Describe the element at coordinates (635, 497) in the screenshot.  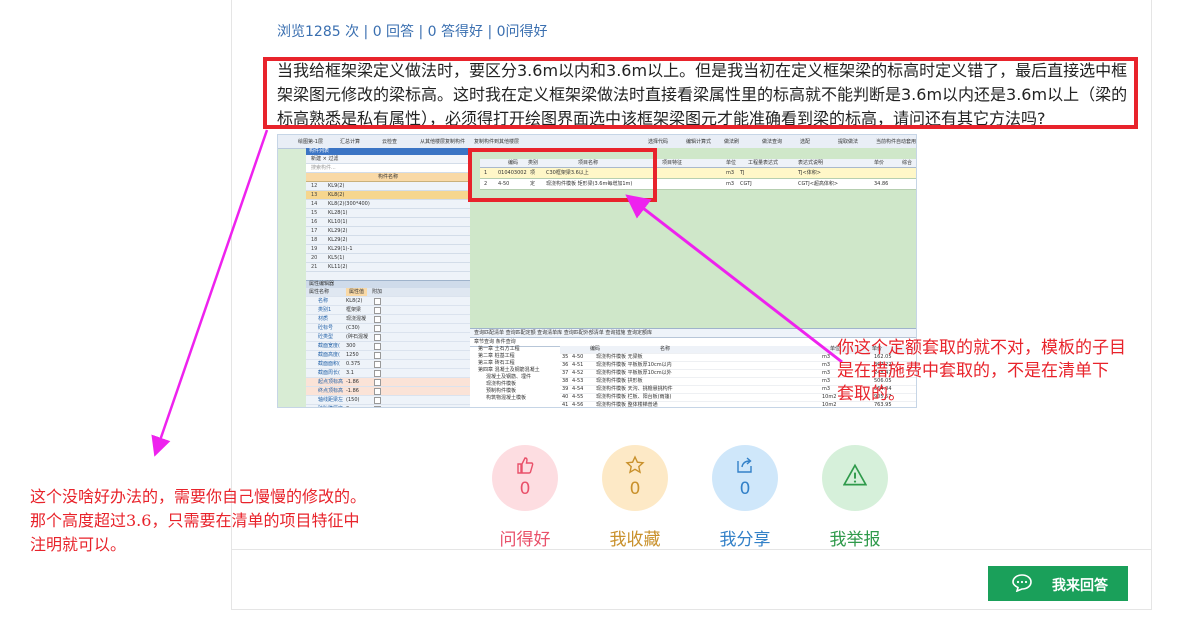
I see `favorite-button: 0 我收藏` at that location.